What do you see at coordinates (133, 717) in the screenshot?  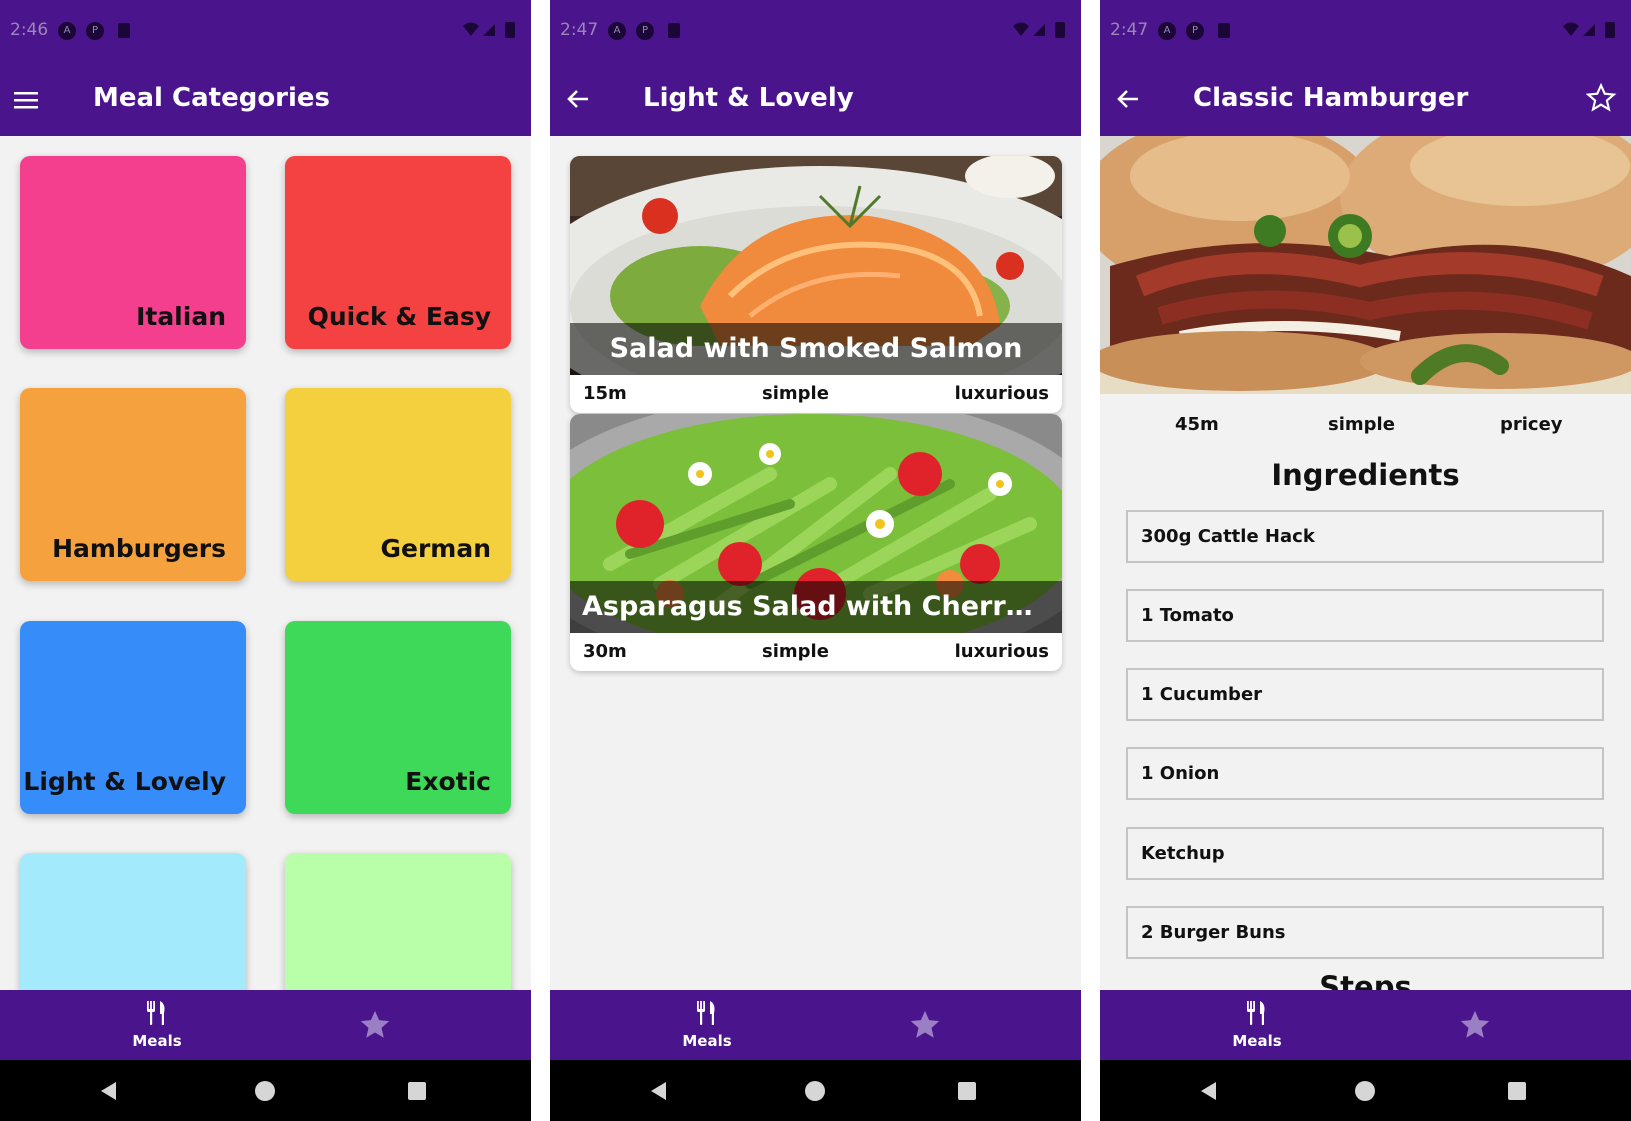 I see `category-tile-light-lovely: Light & Lovely` at bounding box center [133, 717].